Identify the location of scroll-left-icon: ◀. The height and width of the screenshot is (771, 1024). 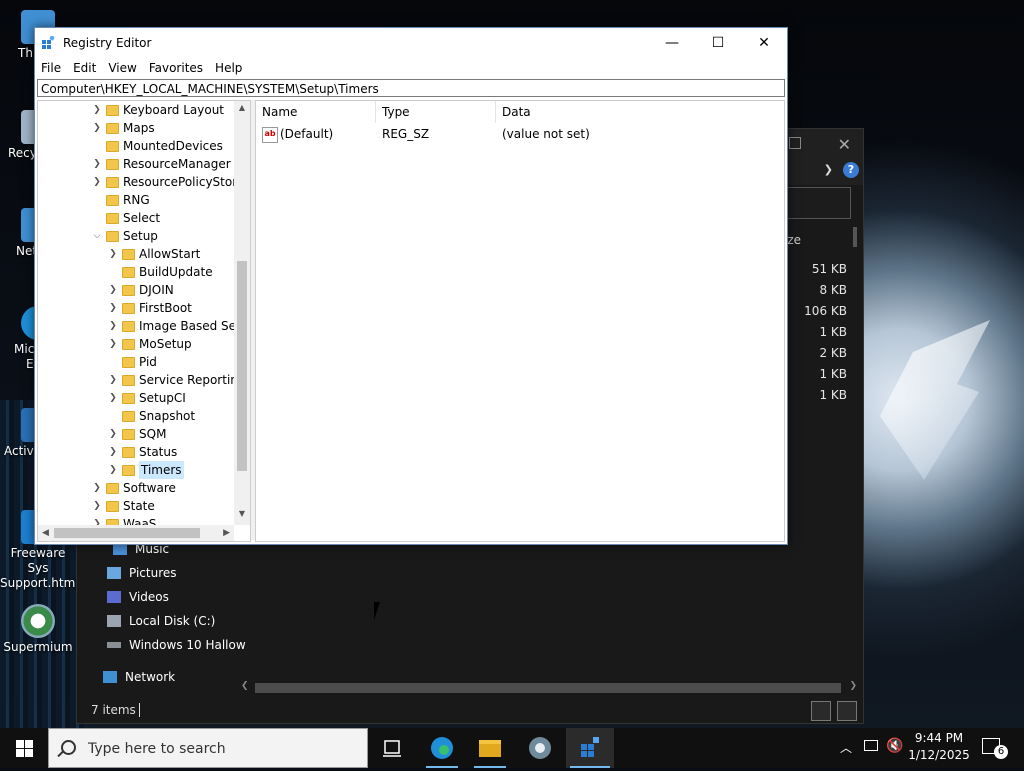
(45, 533).